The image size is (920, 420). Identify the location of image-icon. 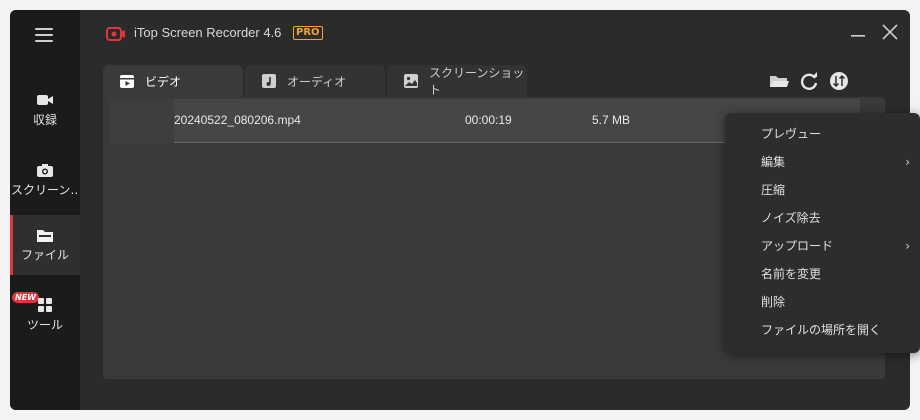
(411, 81).